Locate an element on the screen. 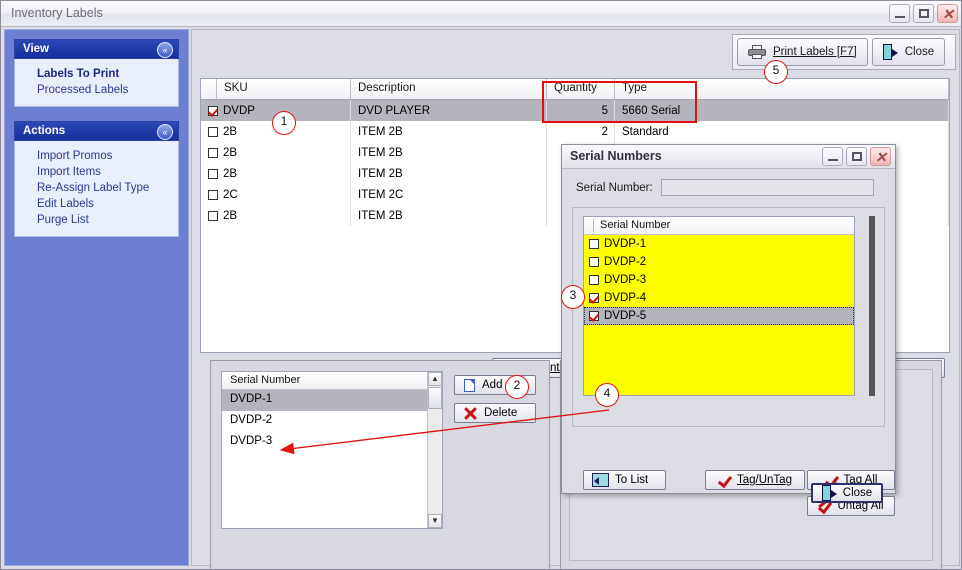 Image resolution: width=962 pixels, height=570 pixels. serial-number-field-label: Serial Number: is located at coordinates (614, 187).